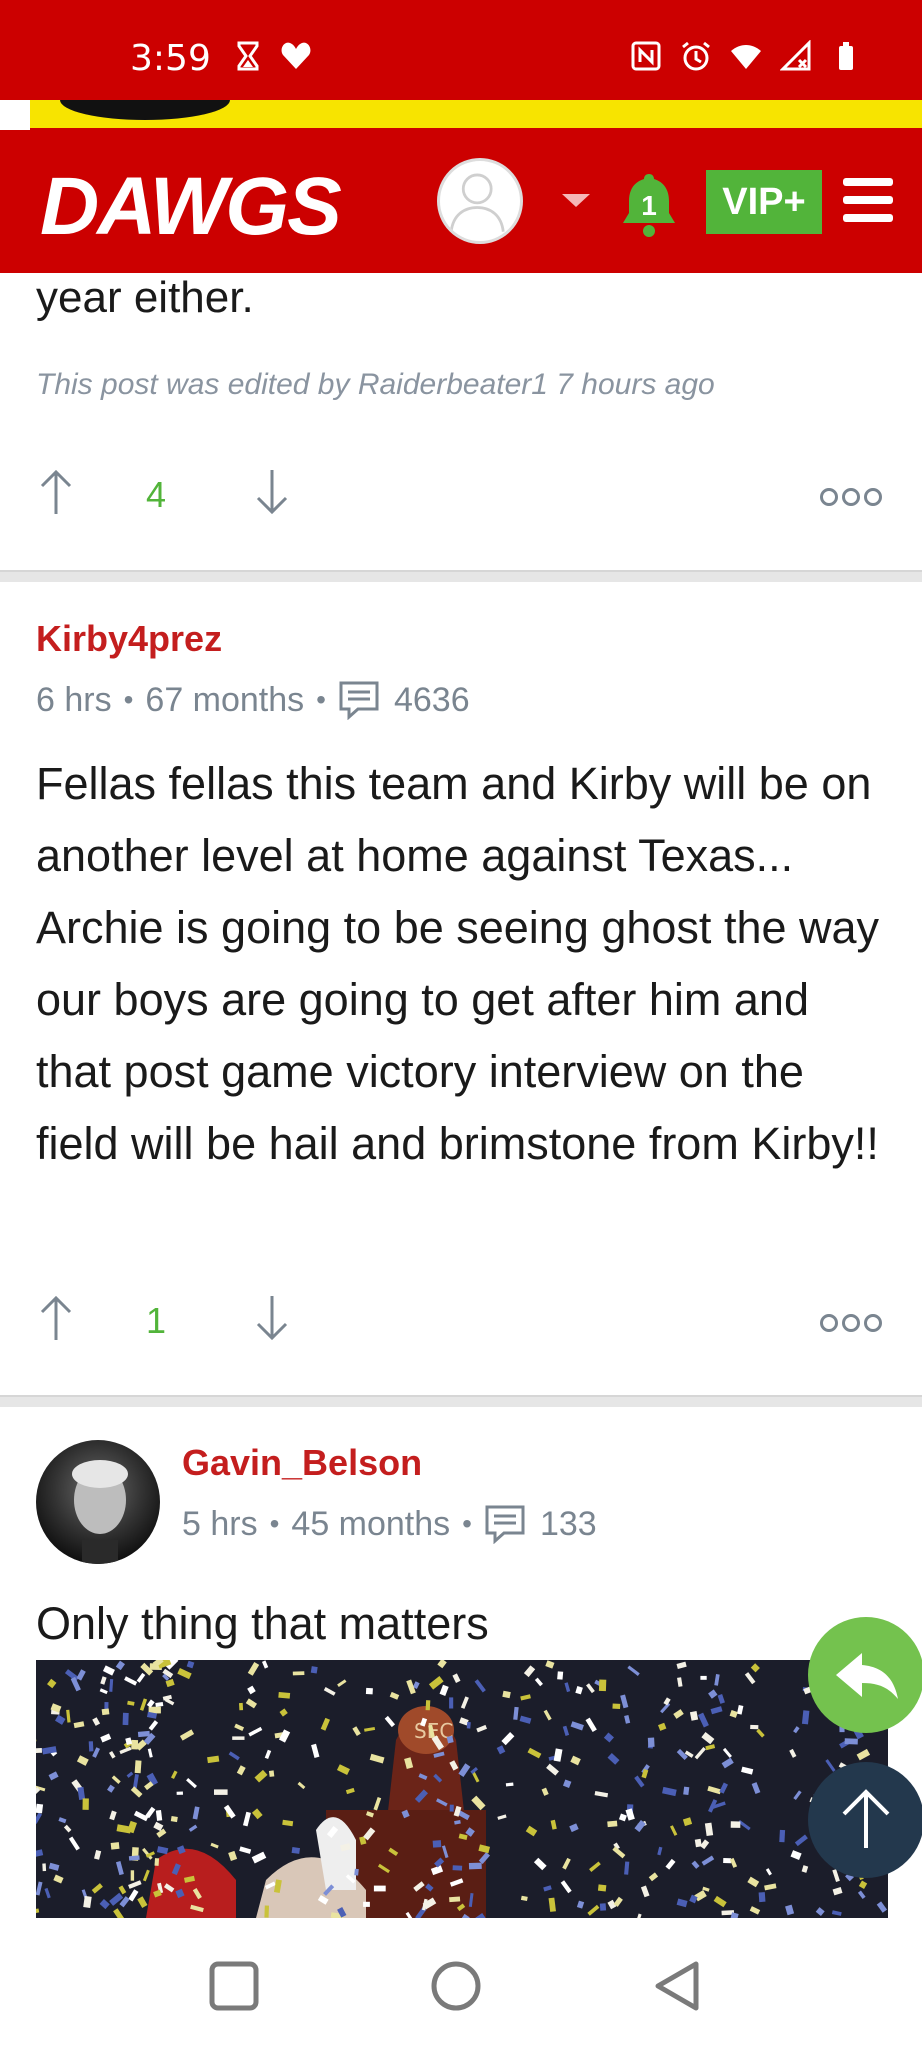  I want to click on account-dropdown-caret, so click(576, 200).